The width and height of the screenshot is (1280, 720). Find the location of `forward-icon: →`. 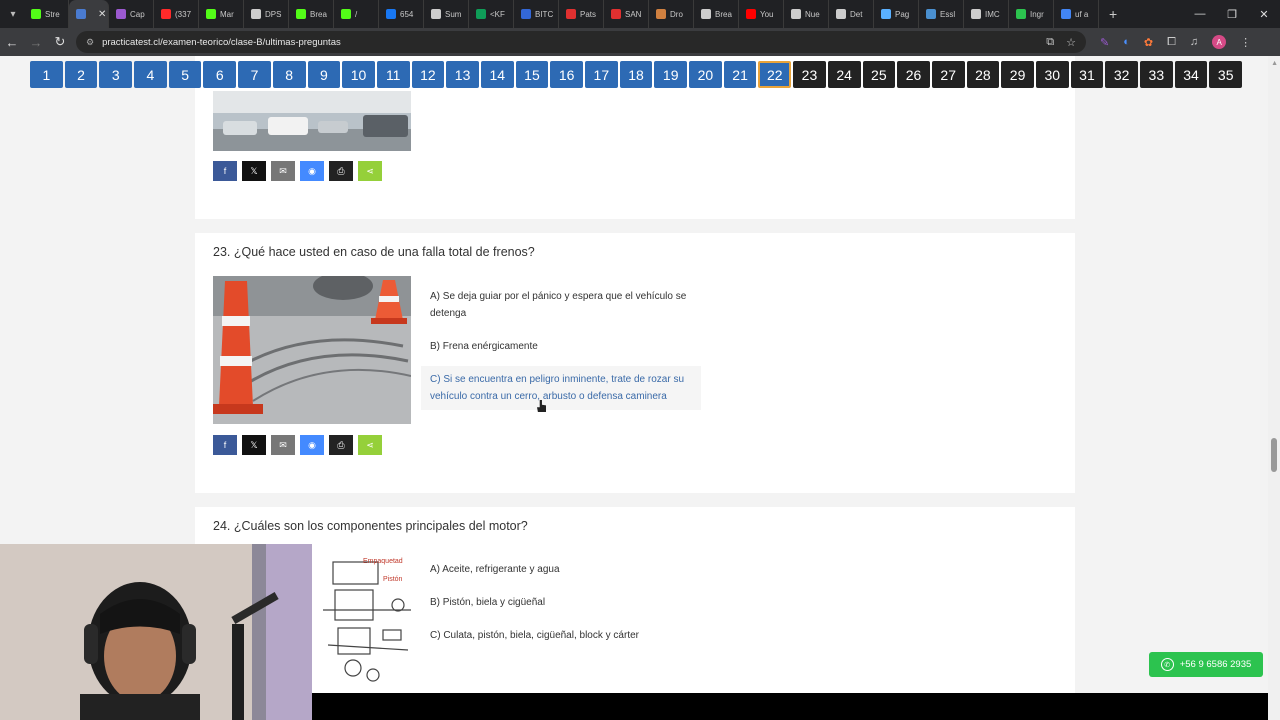

forward-icon: → is located at coordinates (36, 42).